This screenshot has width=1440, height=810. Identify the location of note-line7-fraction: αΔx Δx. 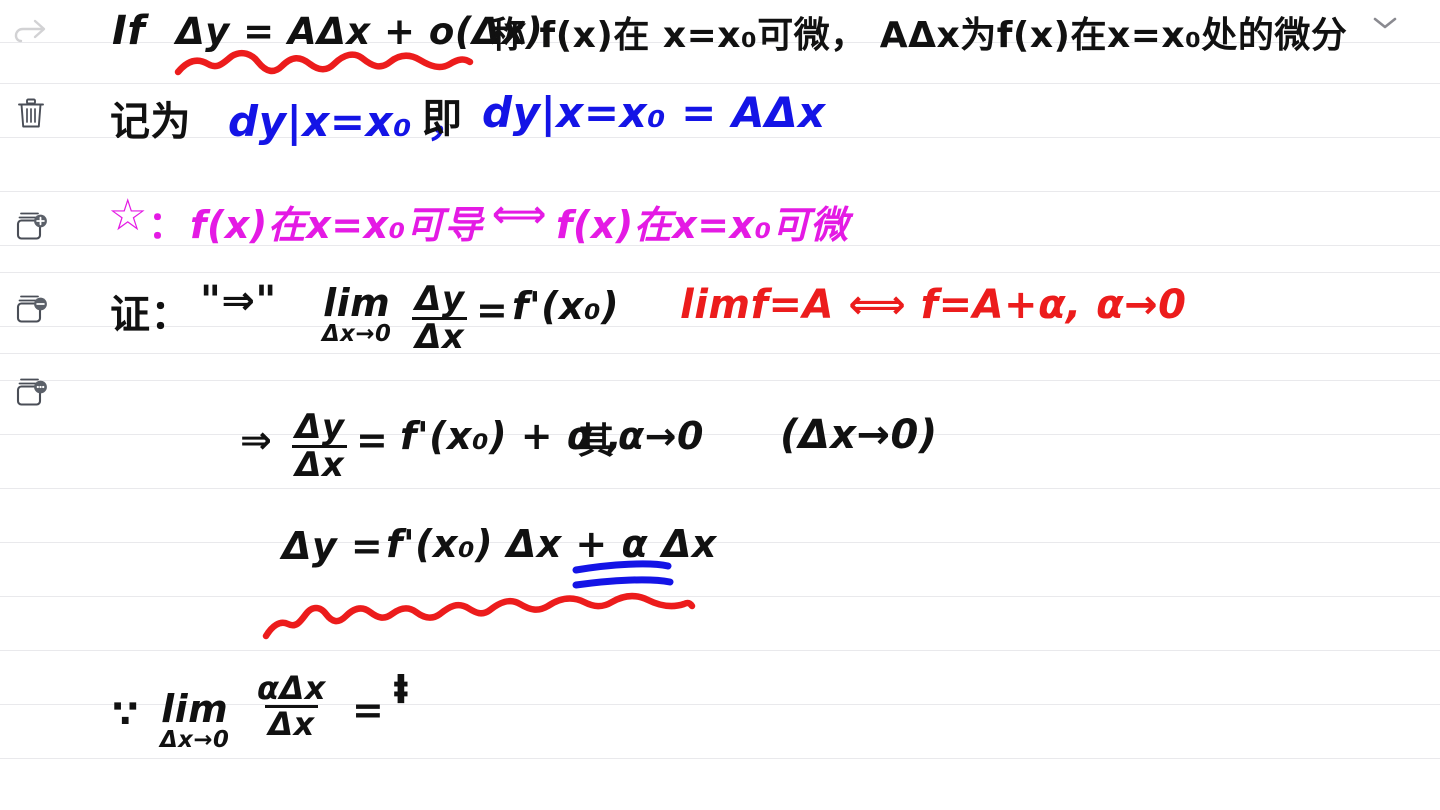
(291, 706).